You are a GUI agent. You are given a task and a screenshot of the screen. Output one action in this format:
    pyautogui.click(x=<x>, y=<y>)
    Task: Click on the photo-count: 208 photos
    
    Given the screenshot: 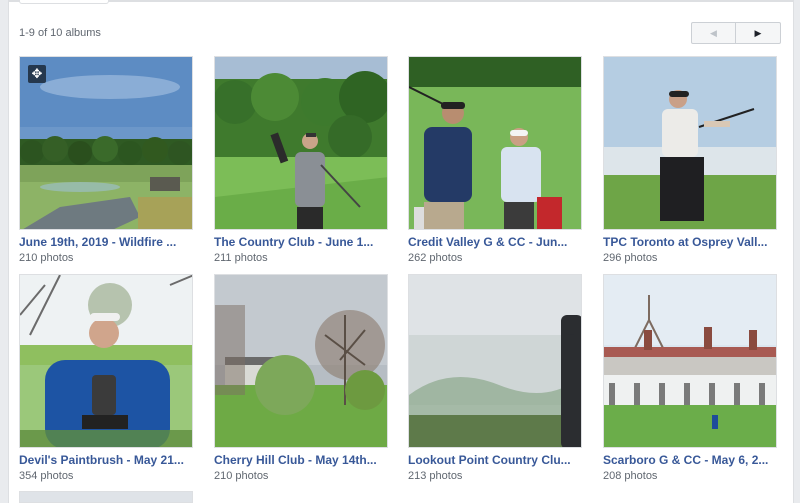 What is the action you would take?
    pyautogui.click(x=630, y=476)
    